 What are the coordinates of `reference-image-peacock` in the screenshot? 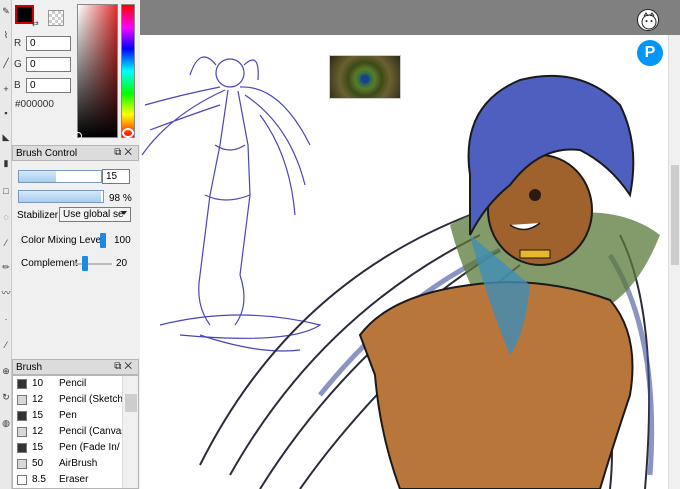 It's located at (365, 77).